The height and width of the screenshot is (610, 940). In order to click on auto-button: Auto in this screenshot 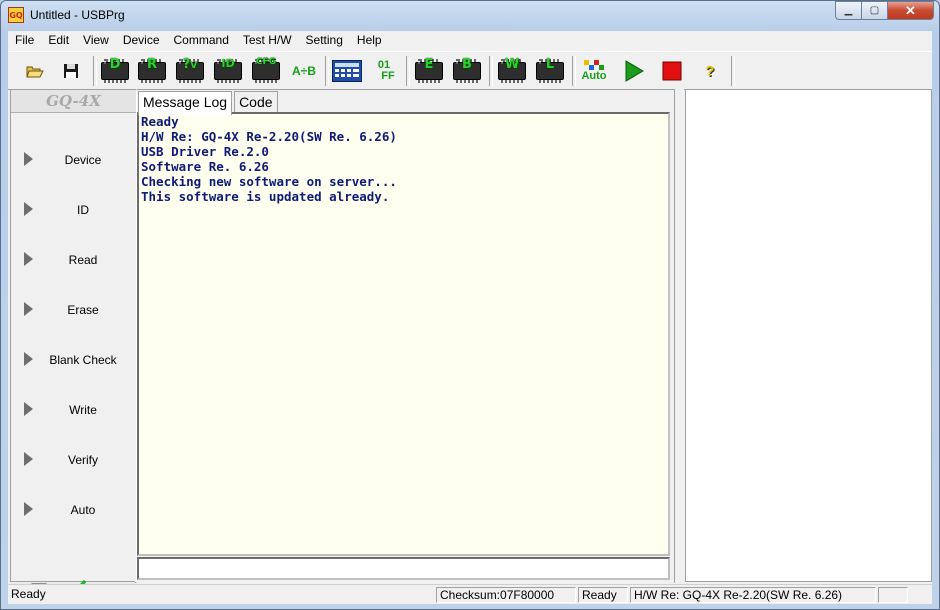, I will do `click(594, 71)`.